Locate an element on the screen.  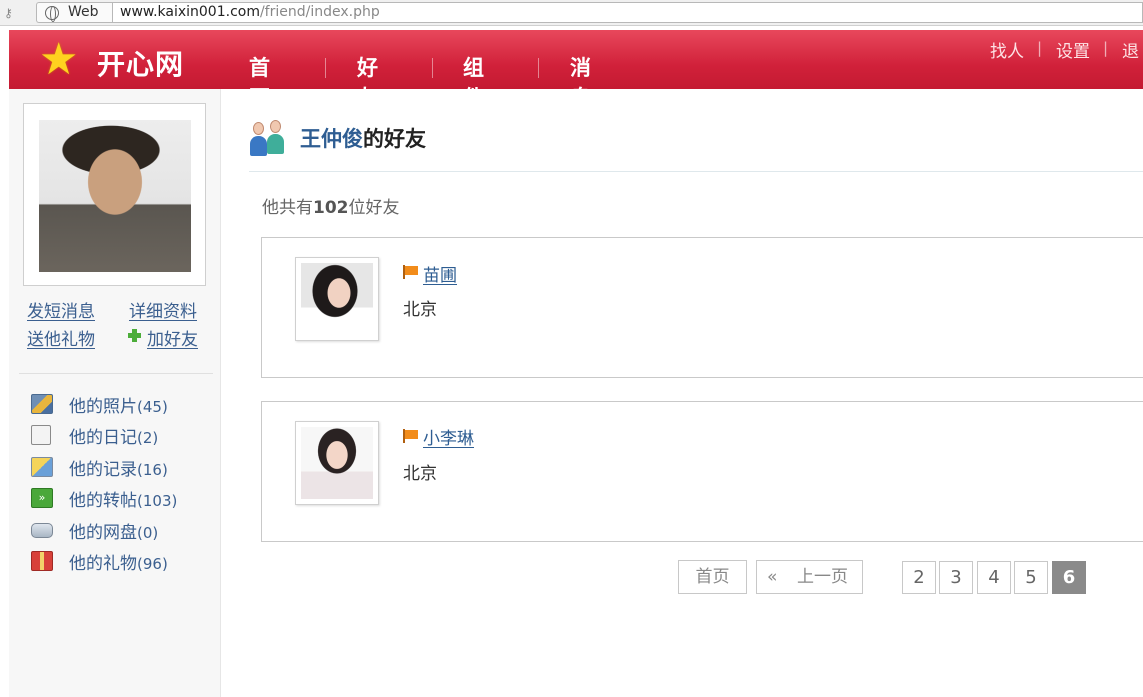
record-icon is located at coordinates (42, 467).